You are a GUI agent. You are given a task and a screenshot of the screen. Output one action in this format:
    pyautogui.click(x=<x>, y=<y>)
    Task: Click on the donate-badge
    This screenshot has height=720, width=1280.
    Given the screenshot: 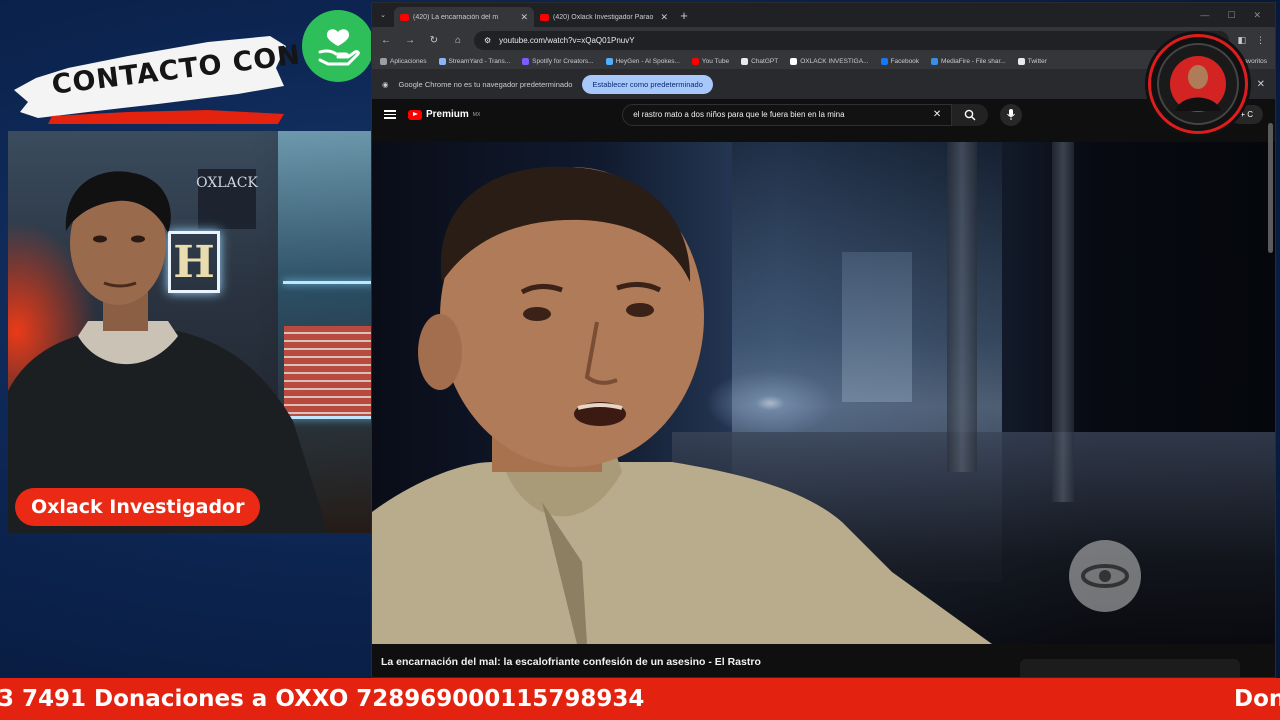 What is the action you would take?
    pyautogui.click(x=338, y=46)
    